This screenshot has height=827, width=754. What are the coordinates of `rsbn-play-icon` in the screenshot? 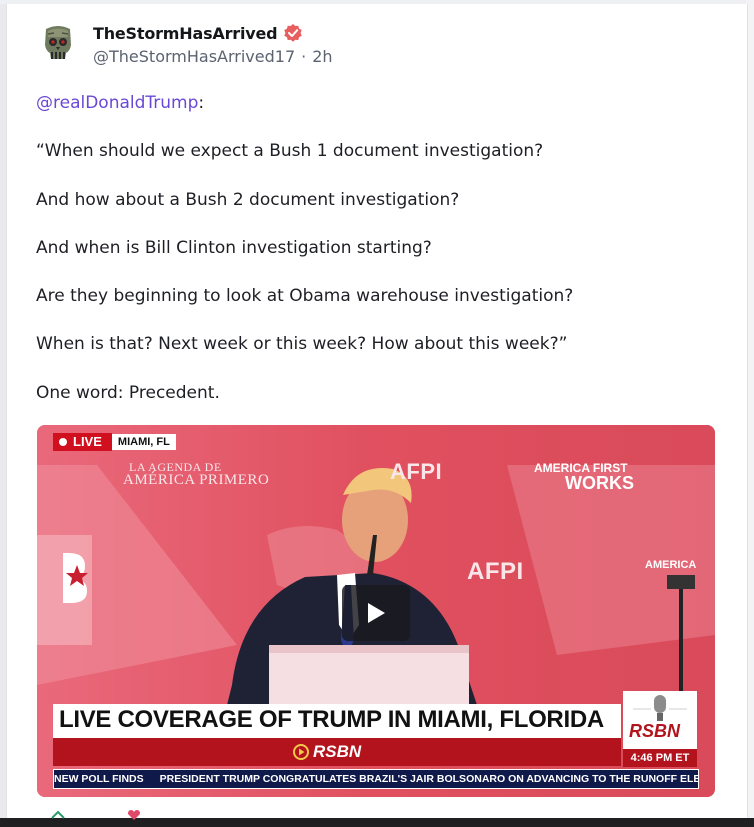 It's located at (301, 752).